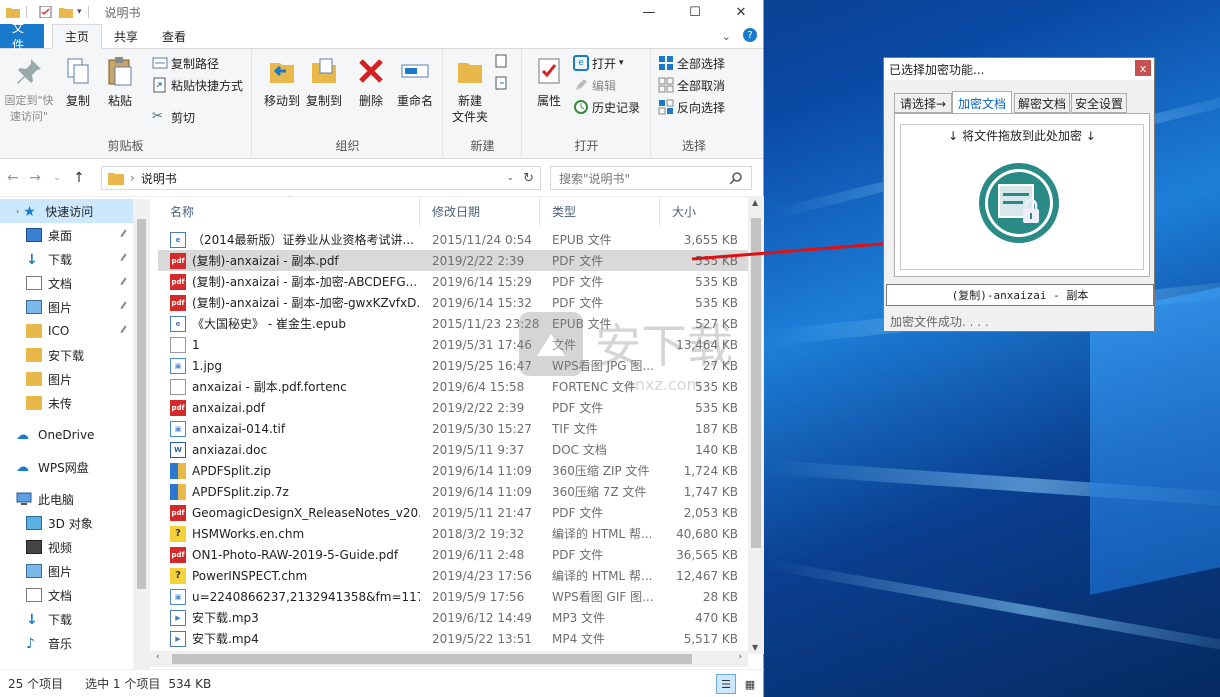  Describe the element at coordinates (75, 355) in the screenshot. I see `sidebar-item: 安下载` at that location.